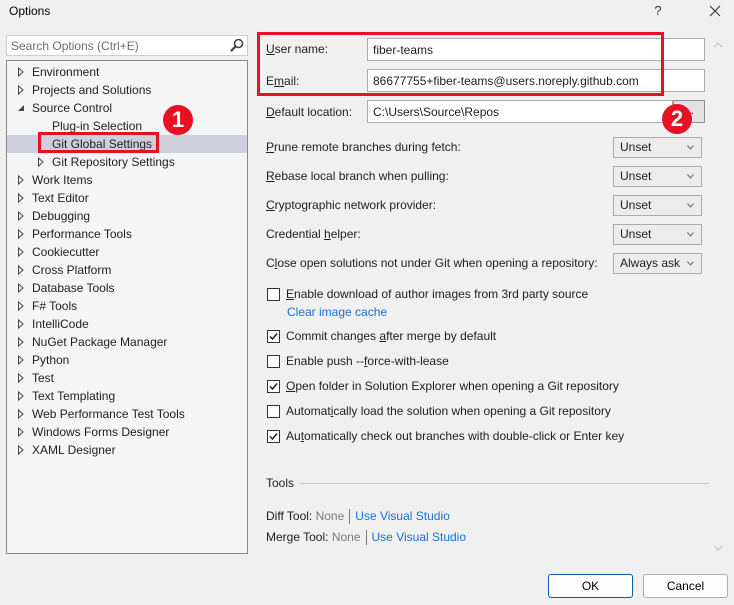 This screenshot has width=734, height=605. Describe the element at coordinates (283, 81) in the screenshot. I see `email-label: Email:` at that location.